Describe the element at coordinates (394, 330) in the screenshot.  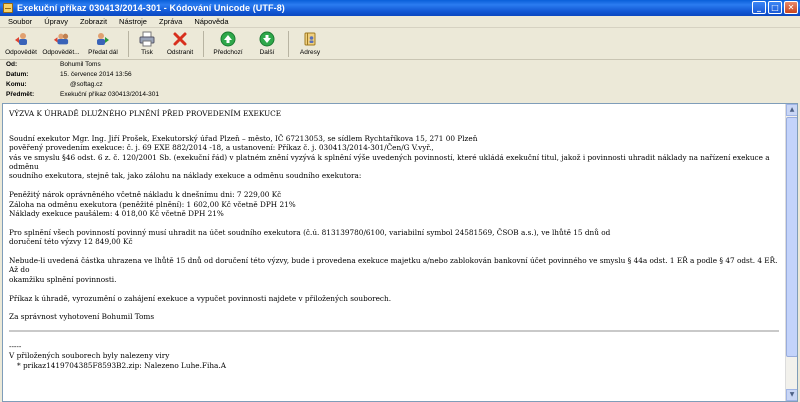
I see `divider` at that location.